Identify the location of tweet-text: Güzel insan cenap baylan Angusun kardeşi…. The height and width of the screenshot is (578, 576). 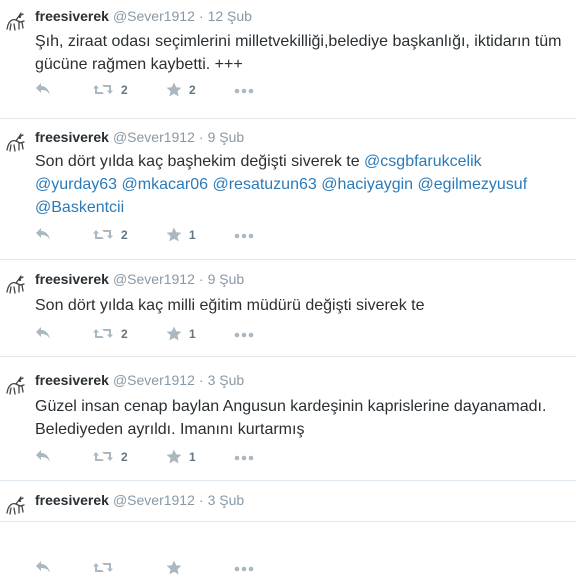
(302, 418).